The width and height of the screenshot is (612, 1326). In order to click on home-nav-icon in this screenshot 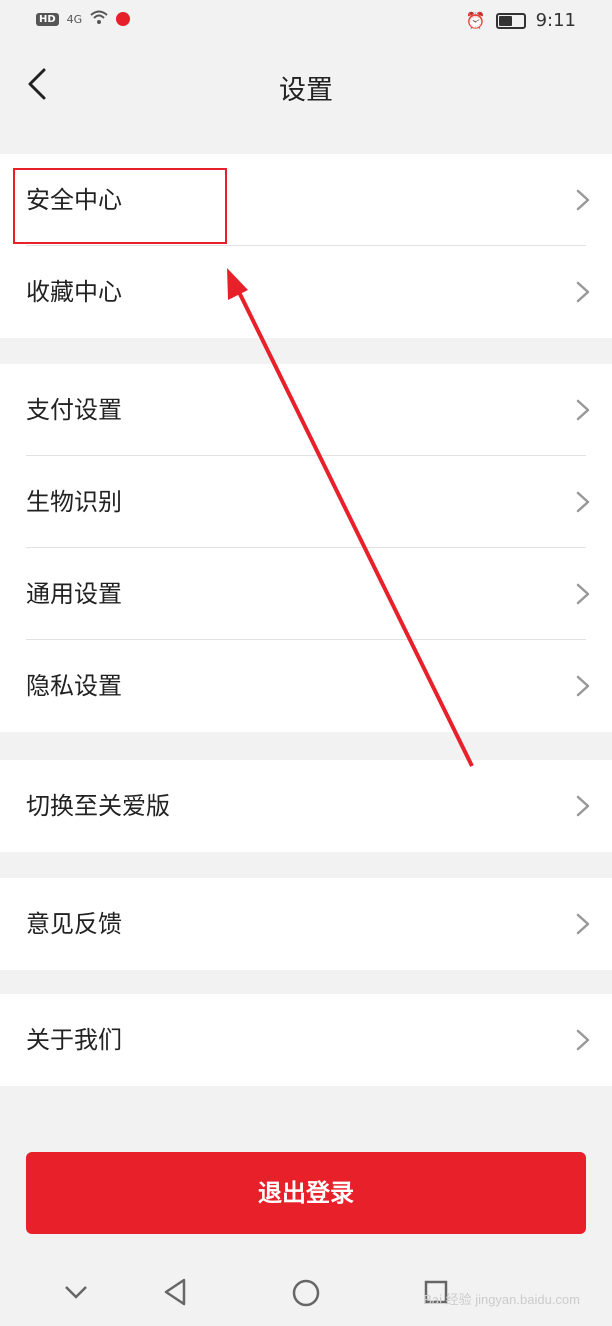, I will do `click(306, 1293)`.